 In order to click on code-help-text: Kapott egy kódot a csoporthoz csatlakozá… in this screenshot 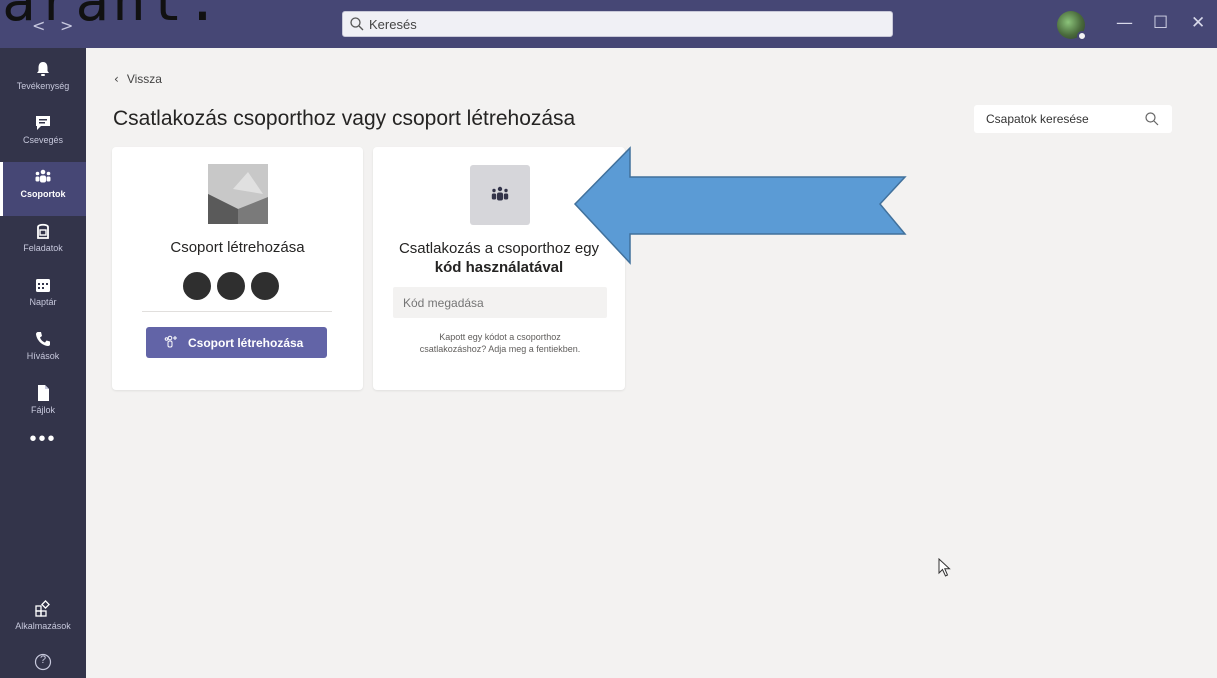, I will do `click(500, 343)`.